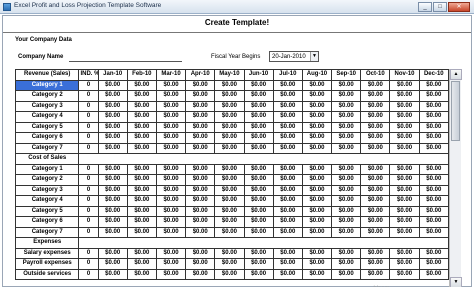  What do you see at coordinates (47, 127) in the screenshot?
I see `row-label-cell: Category 5` at bounding box center [47, 127].